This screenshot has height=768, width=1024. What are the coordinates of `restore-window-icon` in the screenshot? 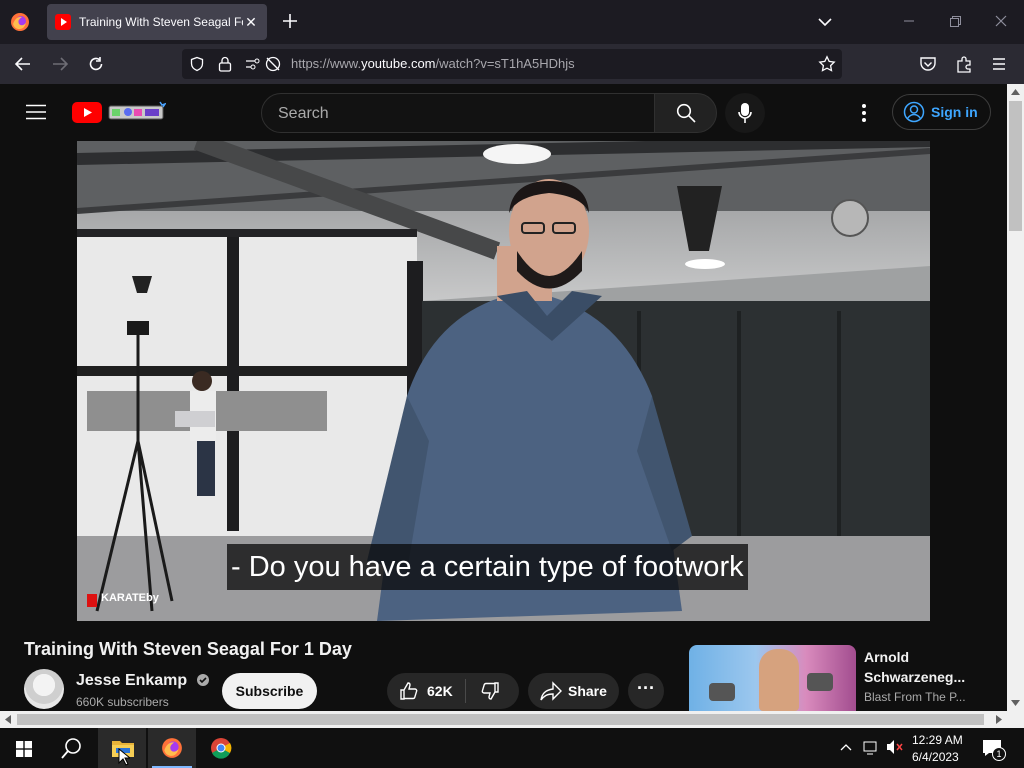 It's located at (955, 21).